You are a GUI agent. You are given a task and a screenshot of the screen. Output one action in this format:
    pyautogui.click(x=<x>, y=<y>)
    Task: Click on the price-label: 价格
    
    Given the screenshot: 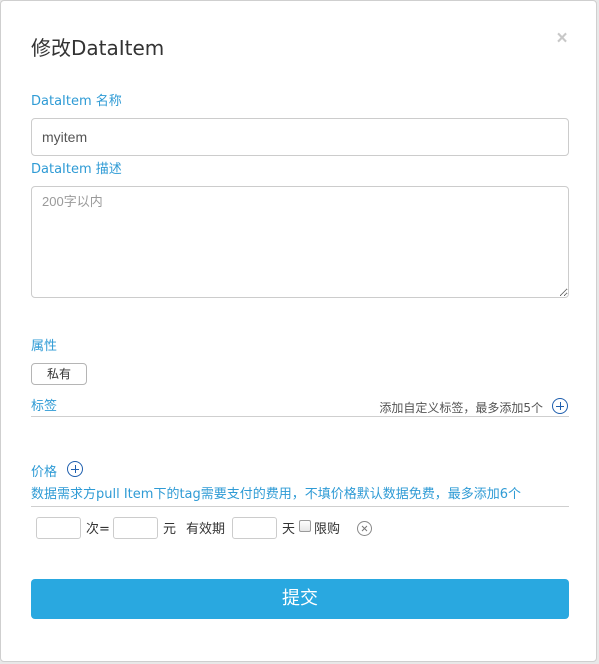 What is the action you would take?
    pyautogui.click(x=44, y=472)
    